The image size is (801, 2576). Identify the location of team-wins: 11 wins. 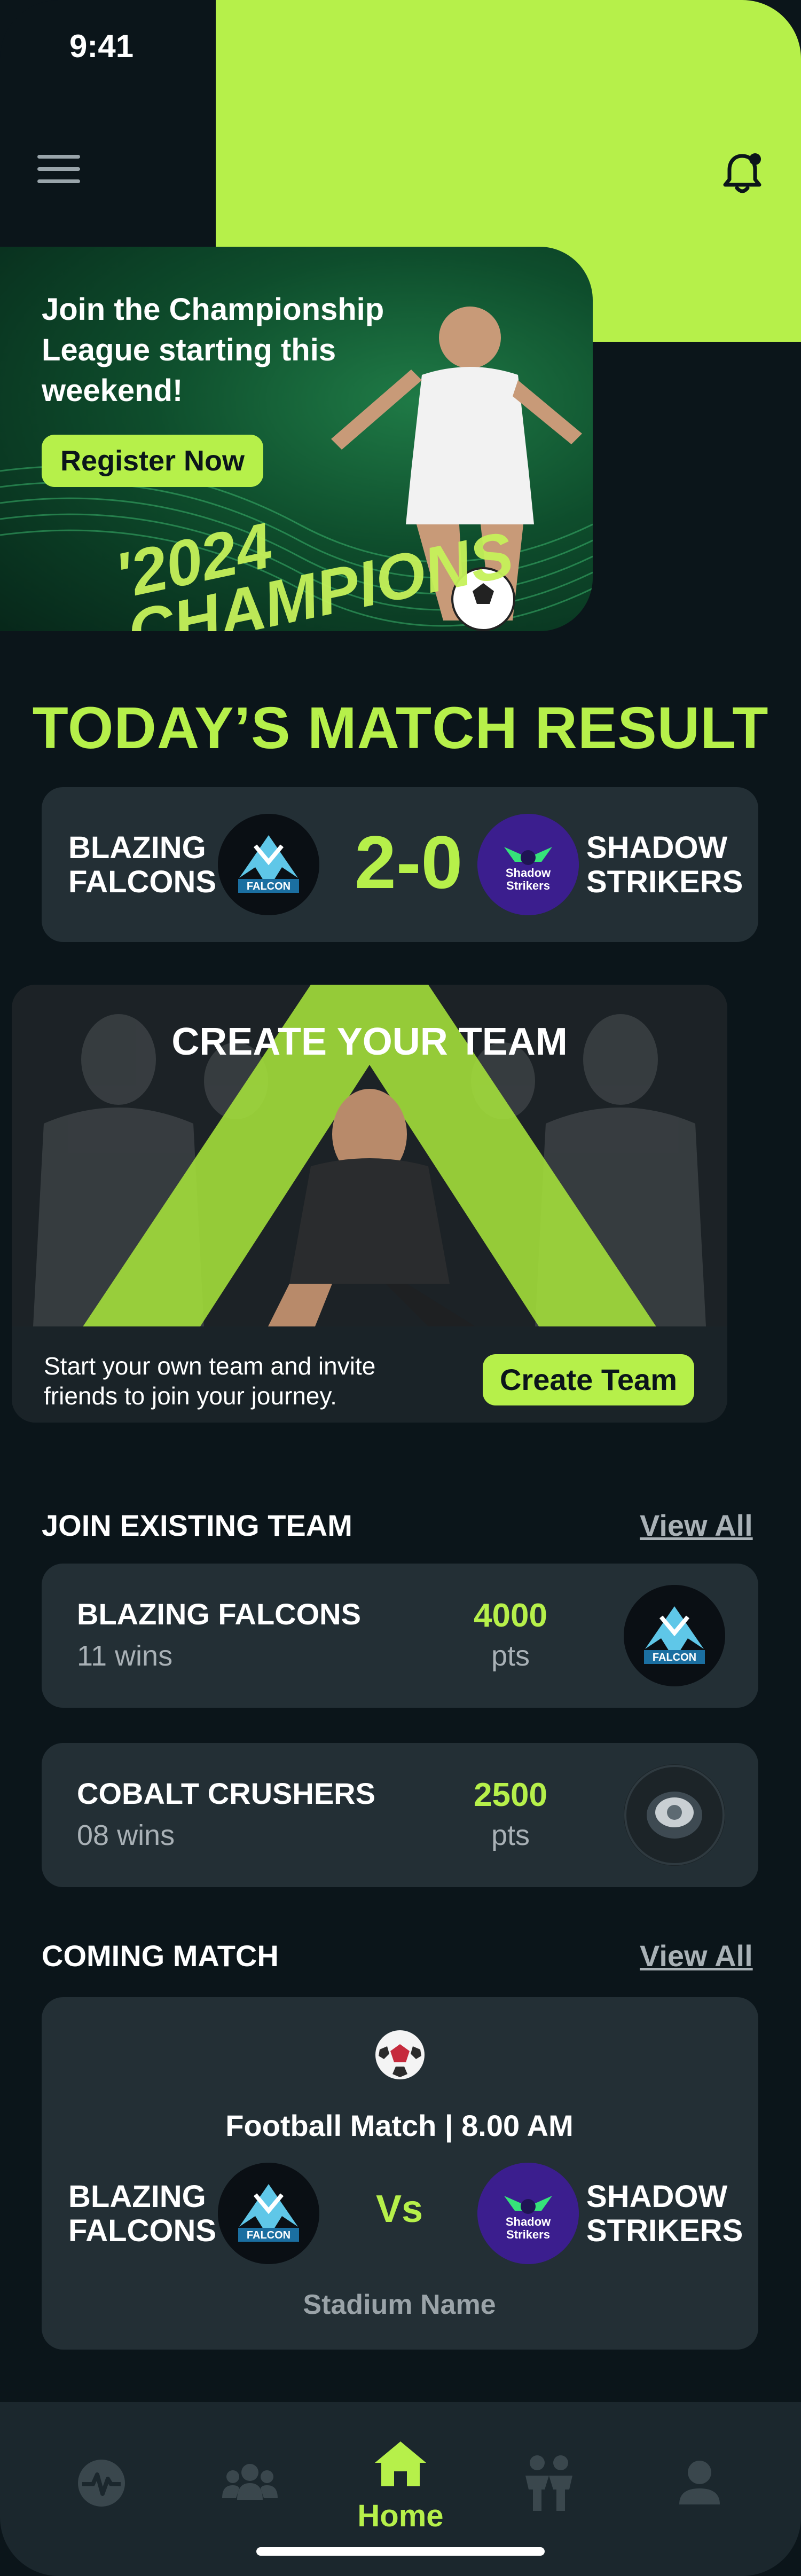
(125, 1656).